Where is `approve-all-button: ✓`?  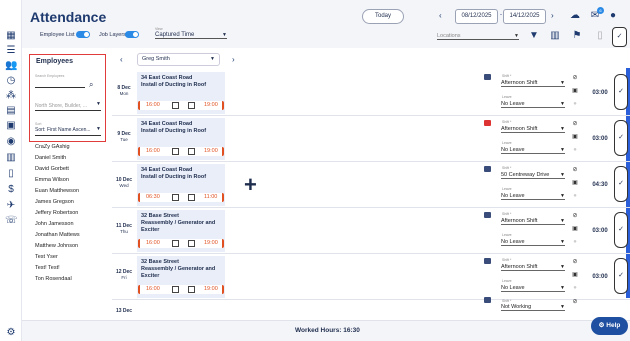 approve-all-button: ✓ is located at coordinates (619, 37).